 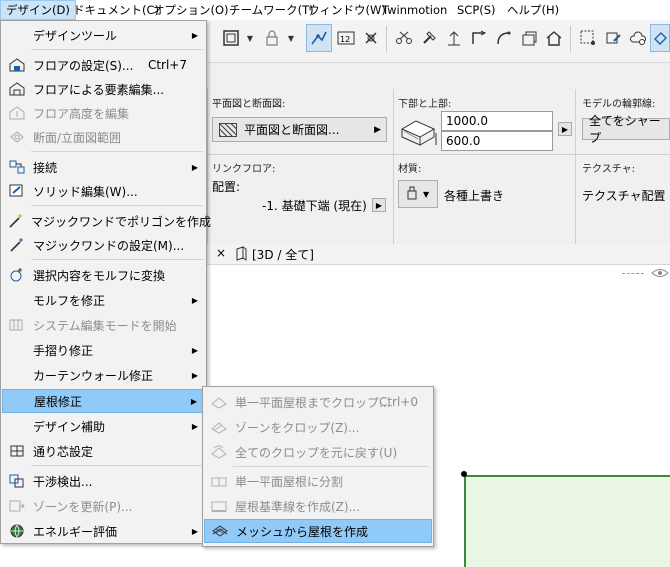 I want to click on collision-icon, so click(x=17, y=481).